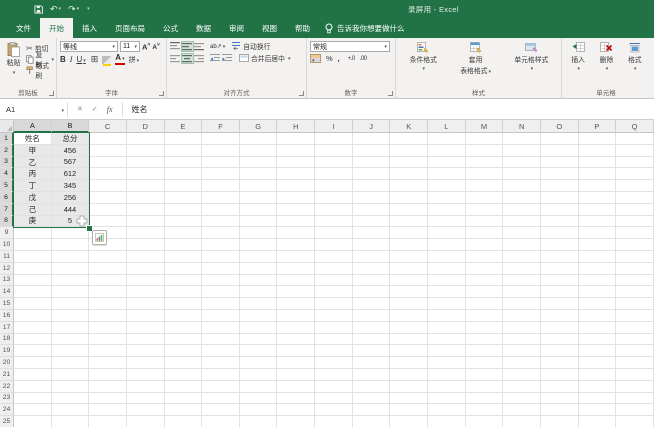 The height and width of the screenshot is (427, 654). What do you see at coordinates (597, 245) in the screenshot?
I see `cell-P10` at bounding box center [597, 245].